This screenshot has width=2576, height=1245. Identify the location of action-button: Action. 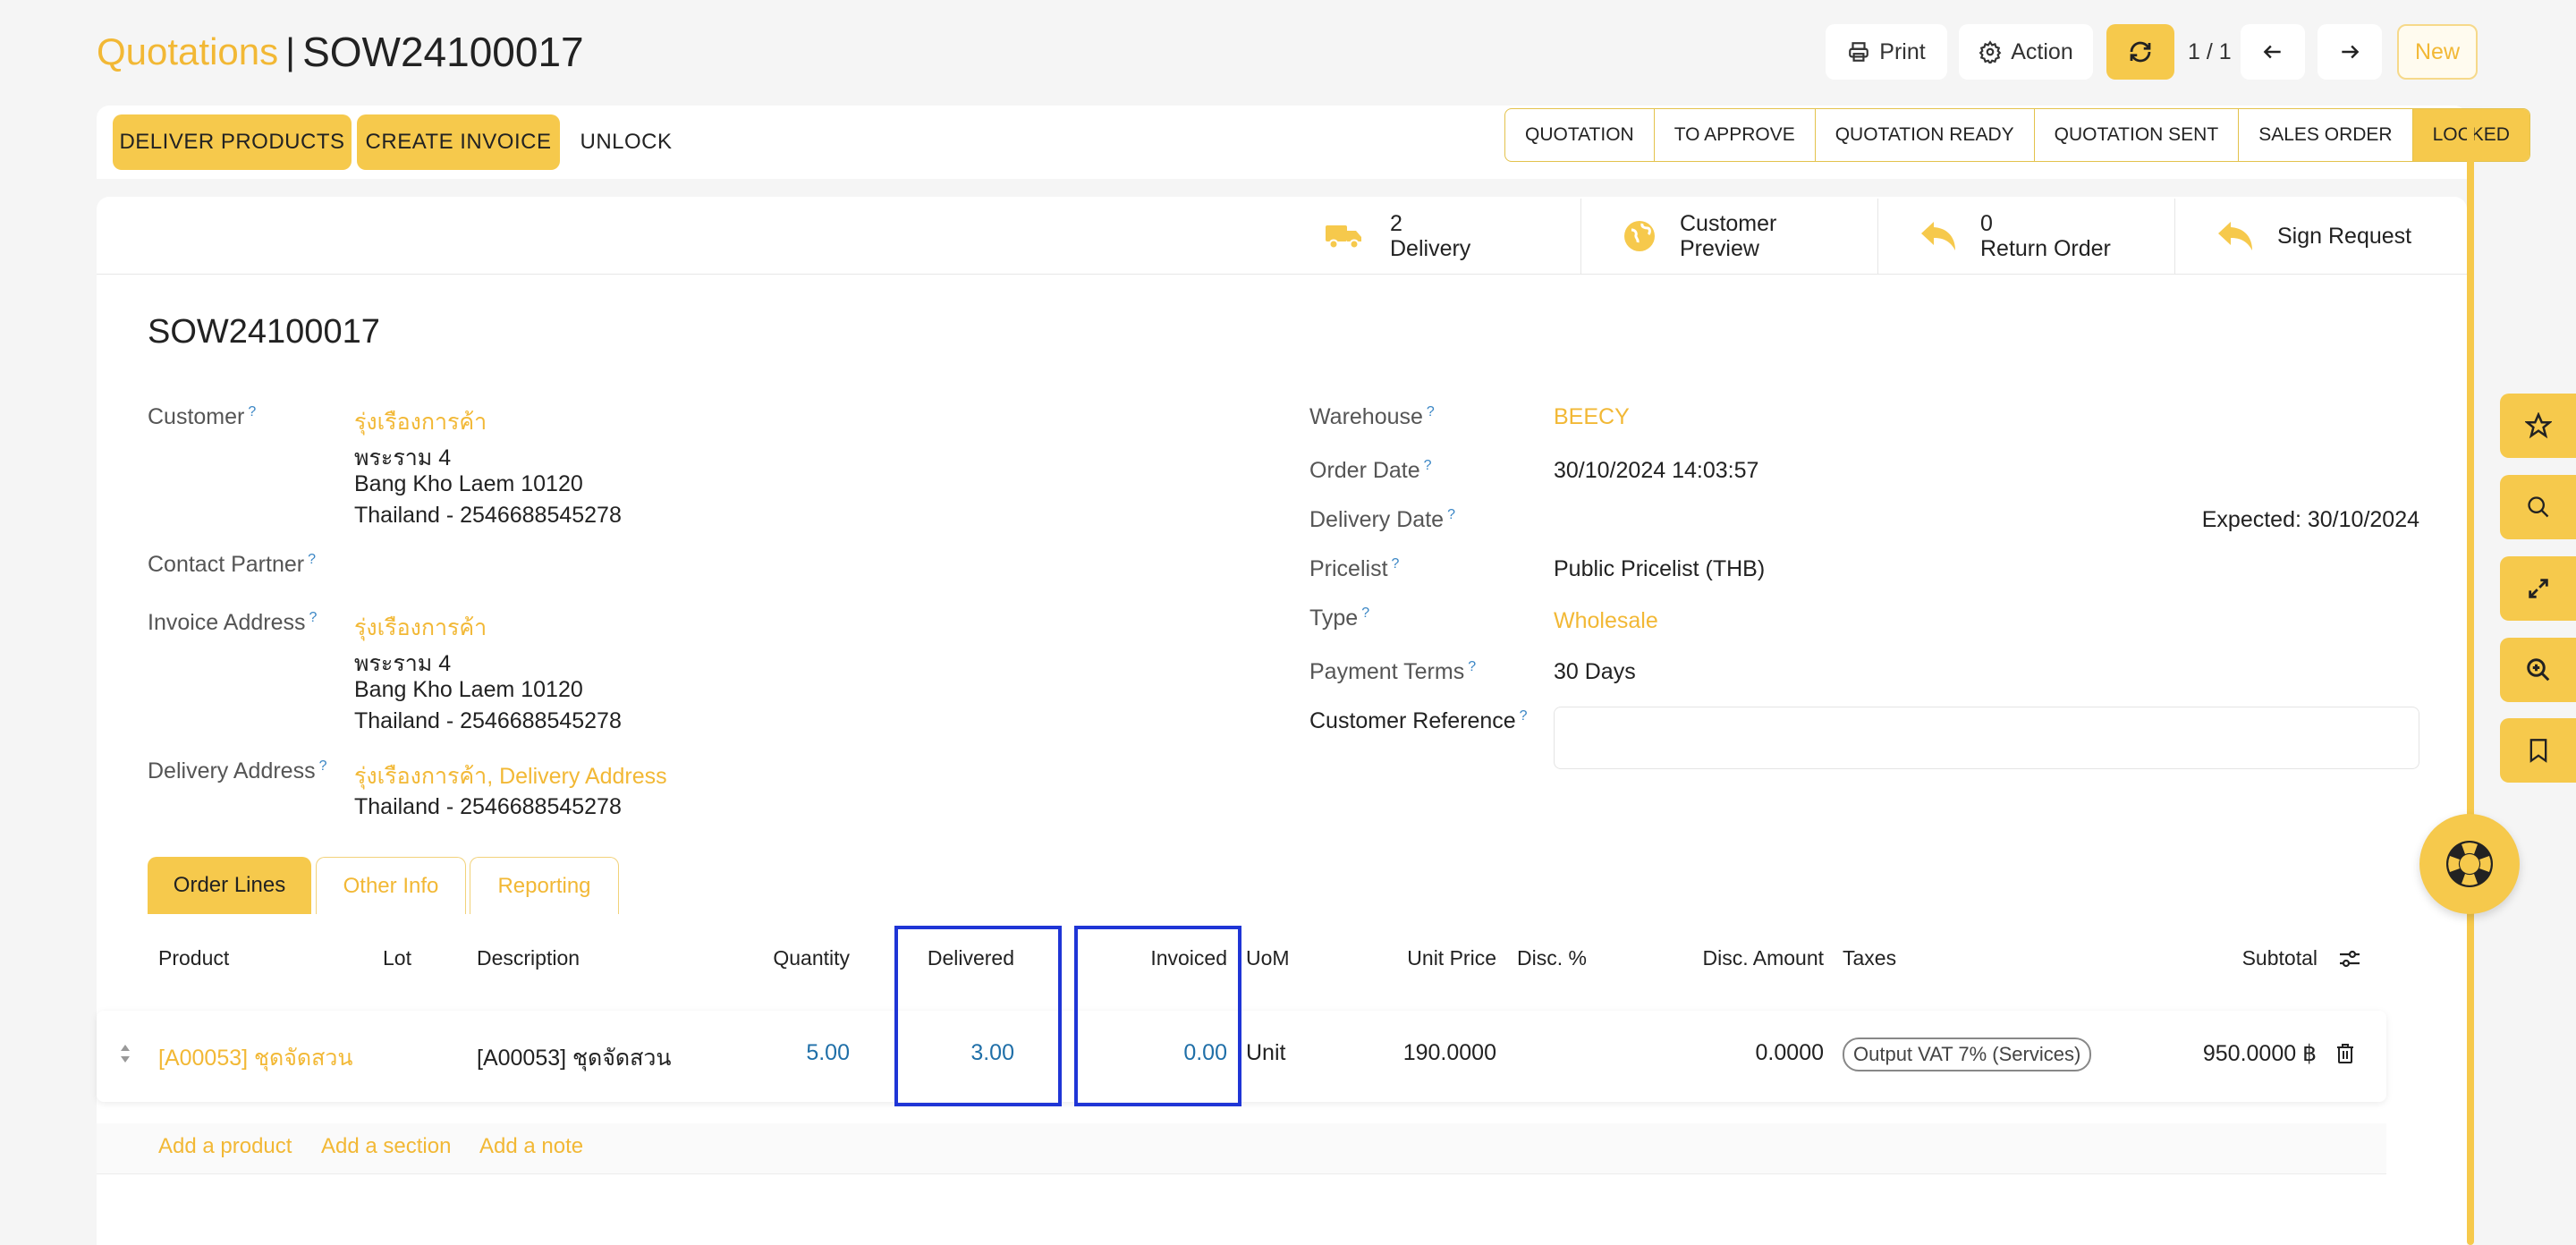
(2026, 52).